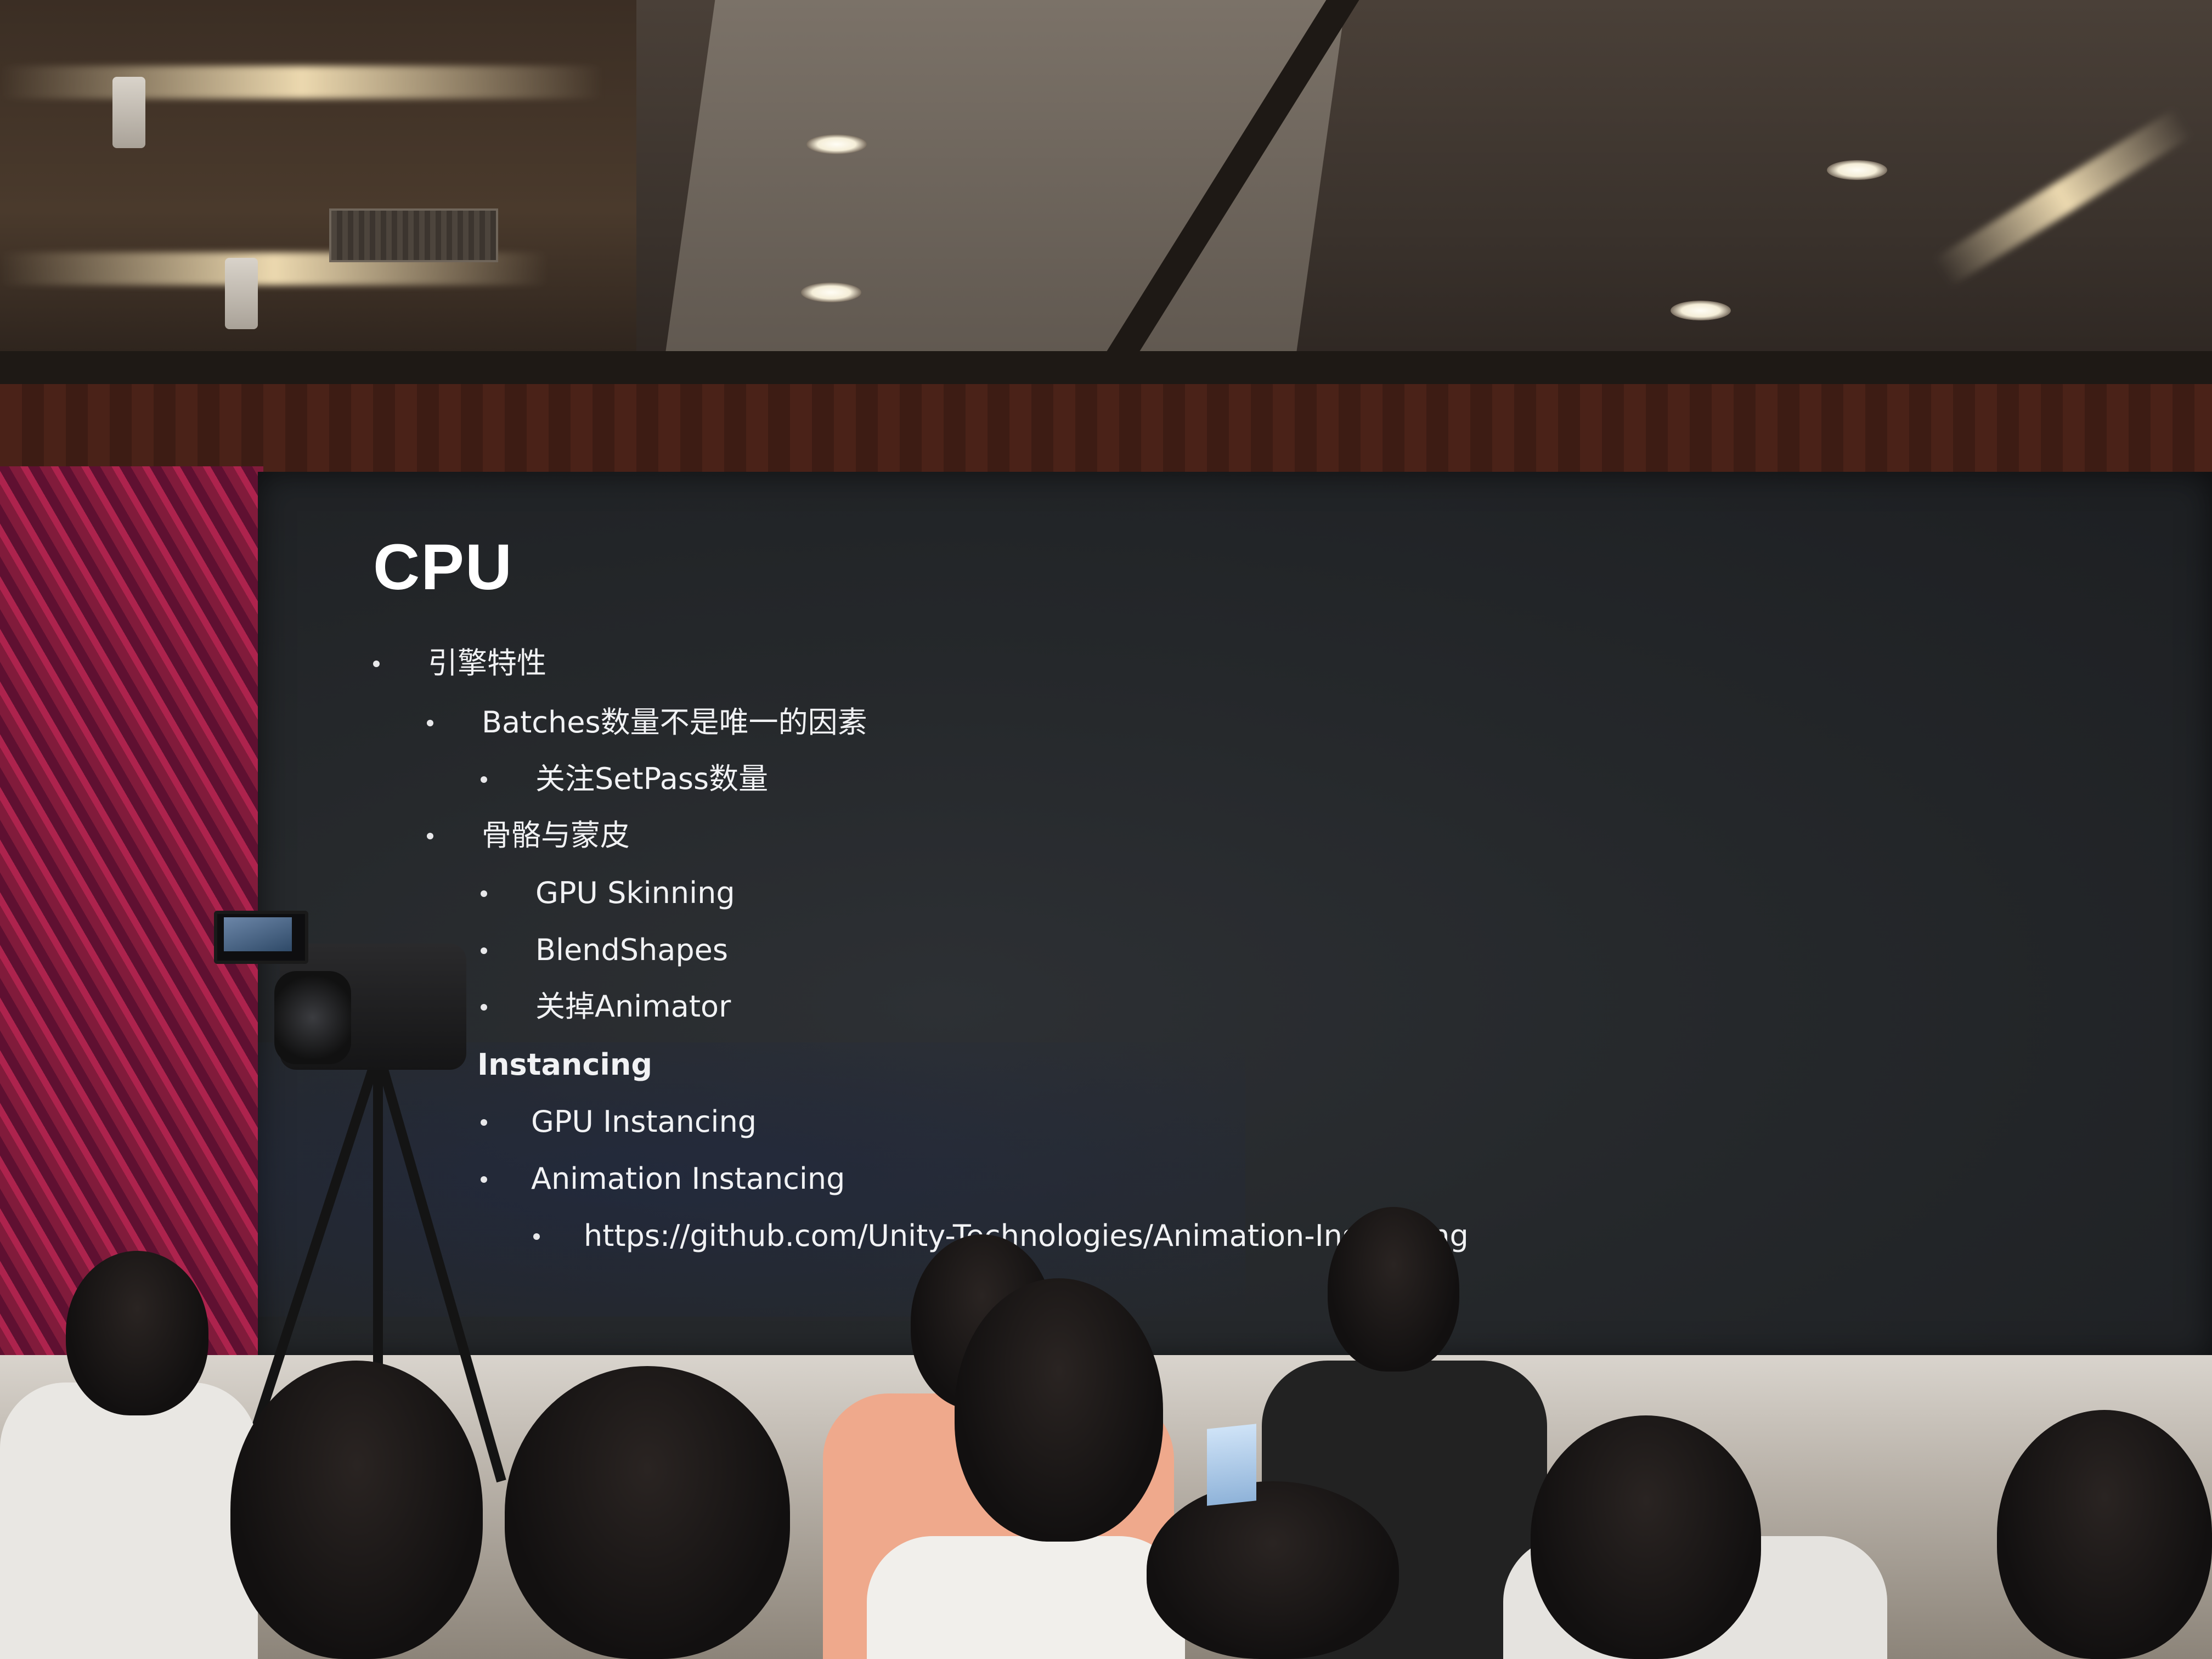 The width and height of the screenshot is (2212, 1659). I want to click on slide-bullet-text: GPU Instancing, so click(644, 1121).